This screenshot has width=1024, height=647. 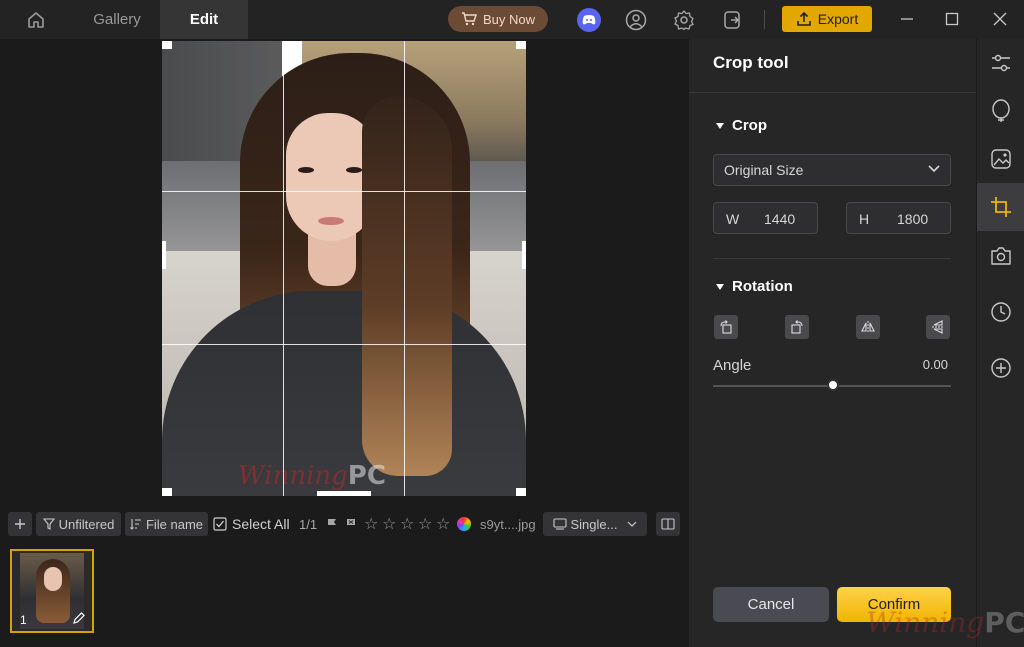 I want to click on select-all-checkbox: Select All, so click(x=251, y=524).